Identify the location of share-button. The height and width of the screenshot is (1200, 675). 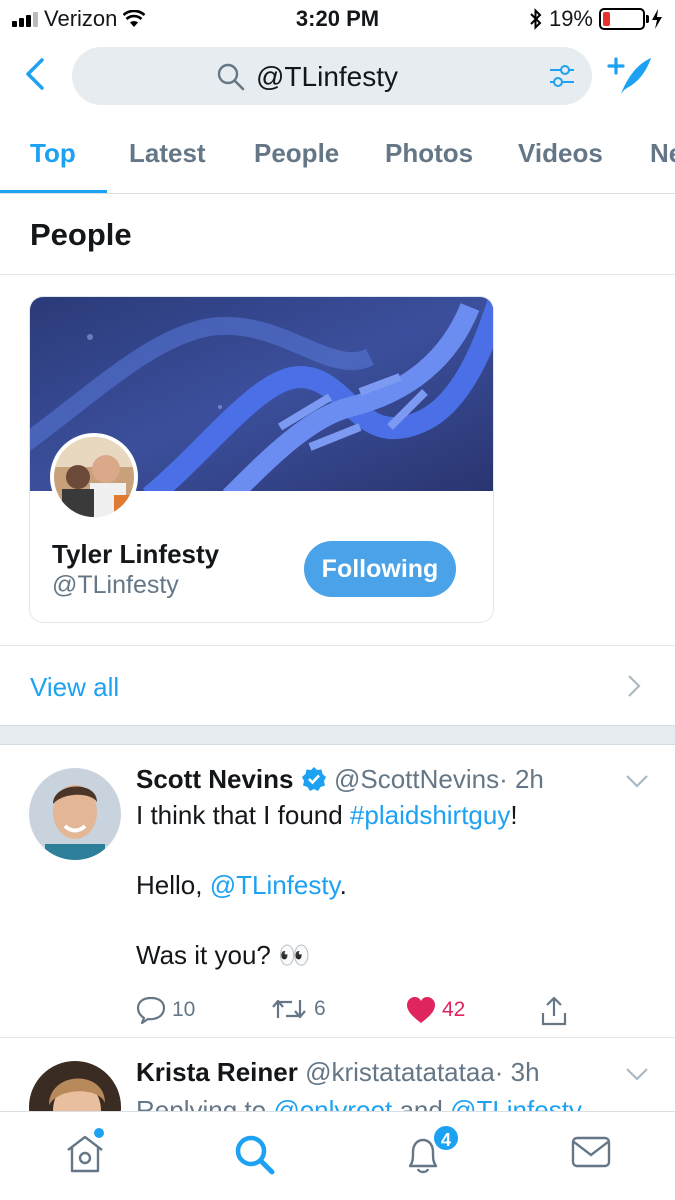
(554, 1011).